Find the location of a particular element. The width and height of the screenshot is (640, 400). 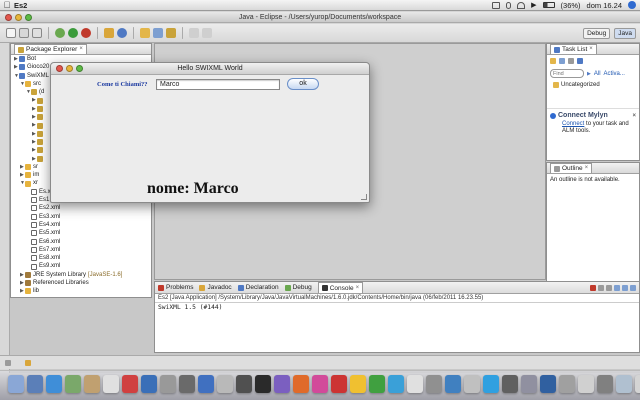

name-input: Marco is located at coordinates (218, 84).